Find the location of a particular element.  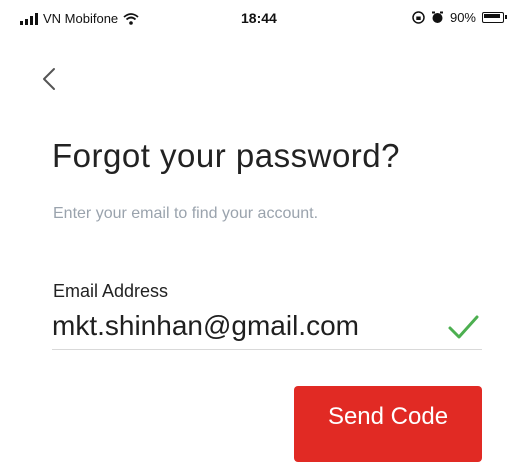

status-time: 18:44 is located at coordinates (259, 18).